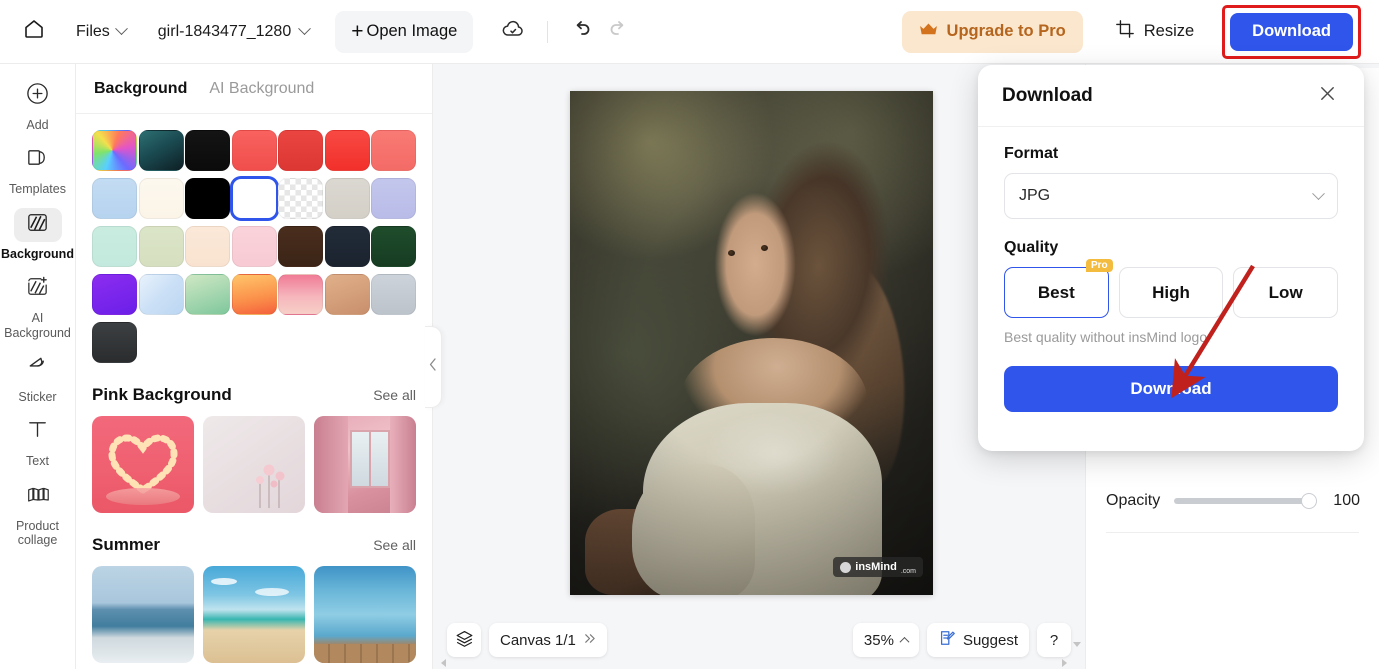 Image resolution: width=1379 pixels, height=669 pixels. I want to click on undo-icon, so click(582, 31).